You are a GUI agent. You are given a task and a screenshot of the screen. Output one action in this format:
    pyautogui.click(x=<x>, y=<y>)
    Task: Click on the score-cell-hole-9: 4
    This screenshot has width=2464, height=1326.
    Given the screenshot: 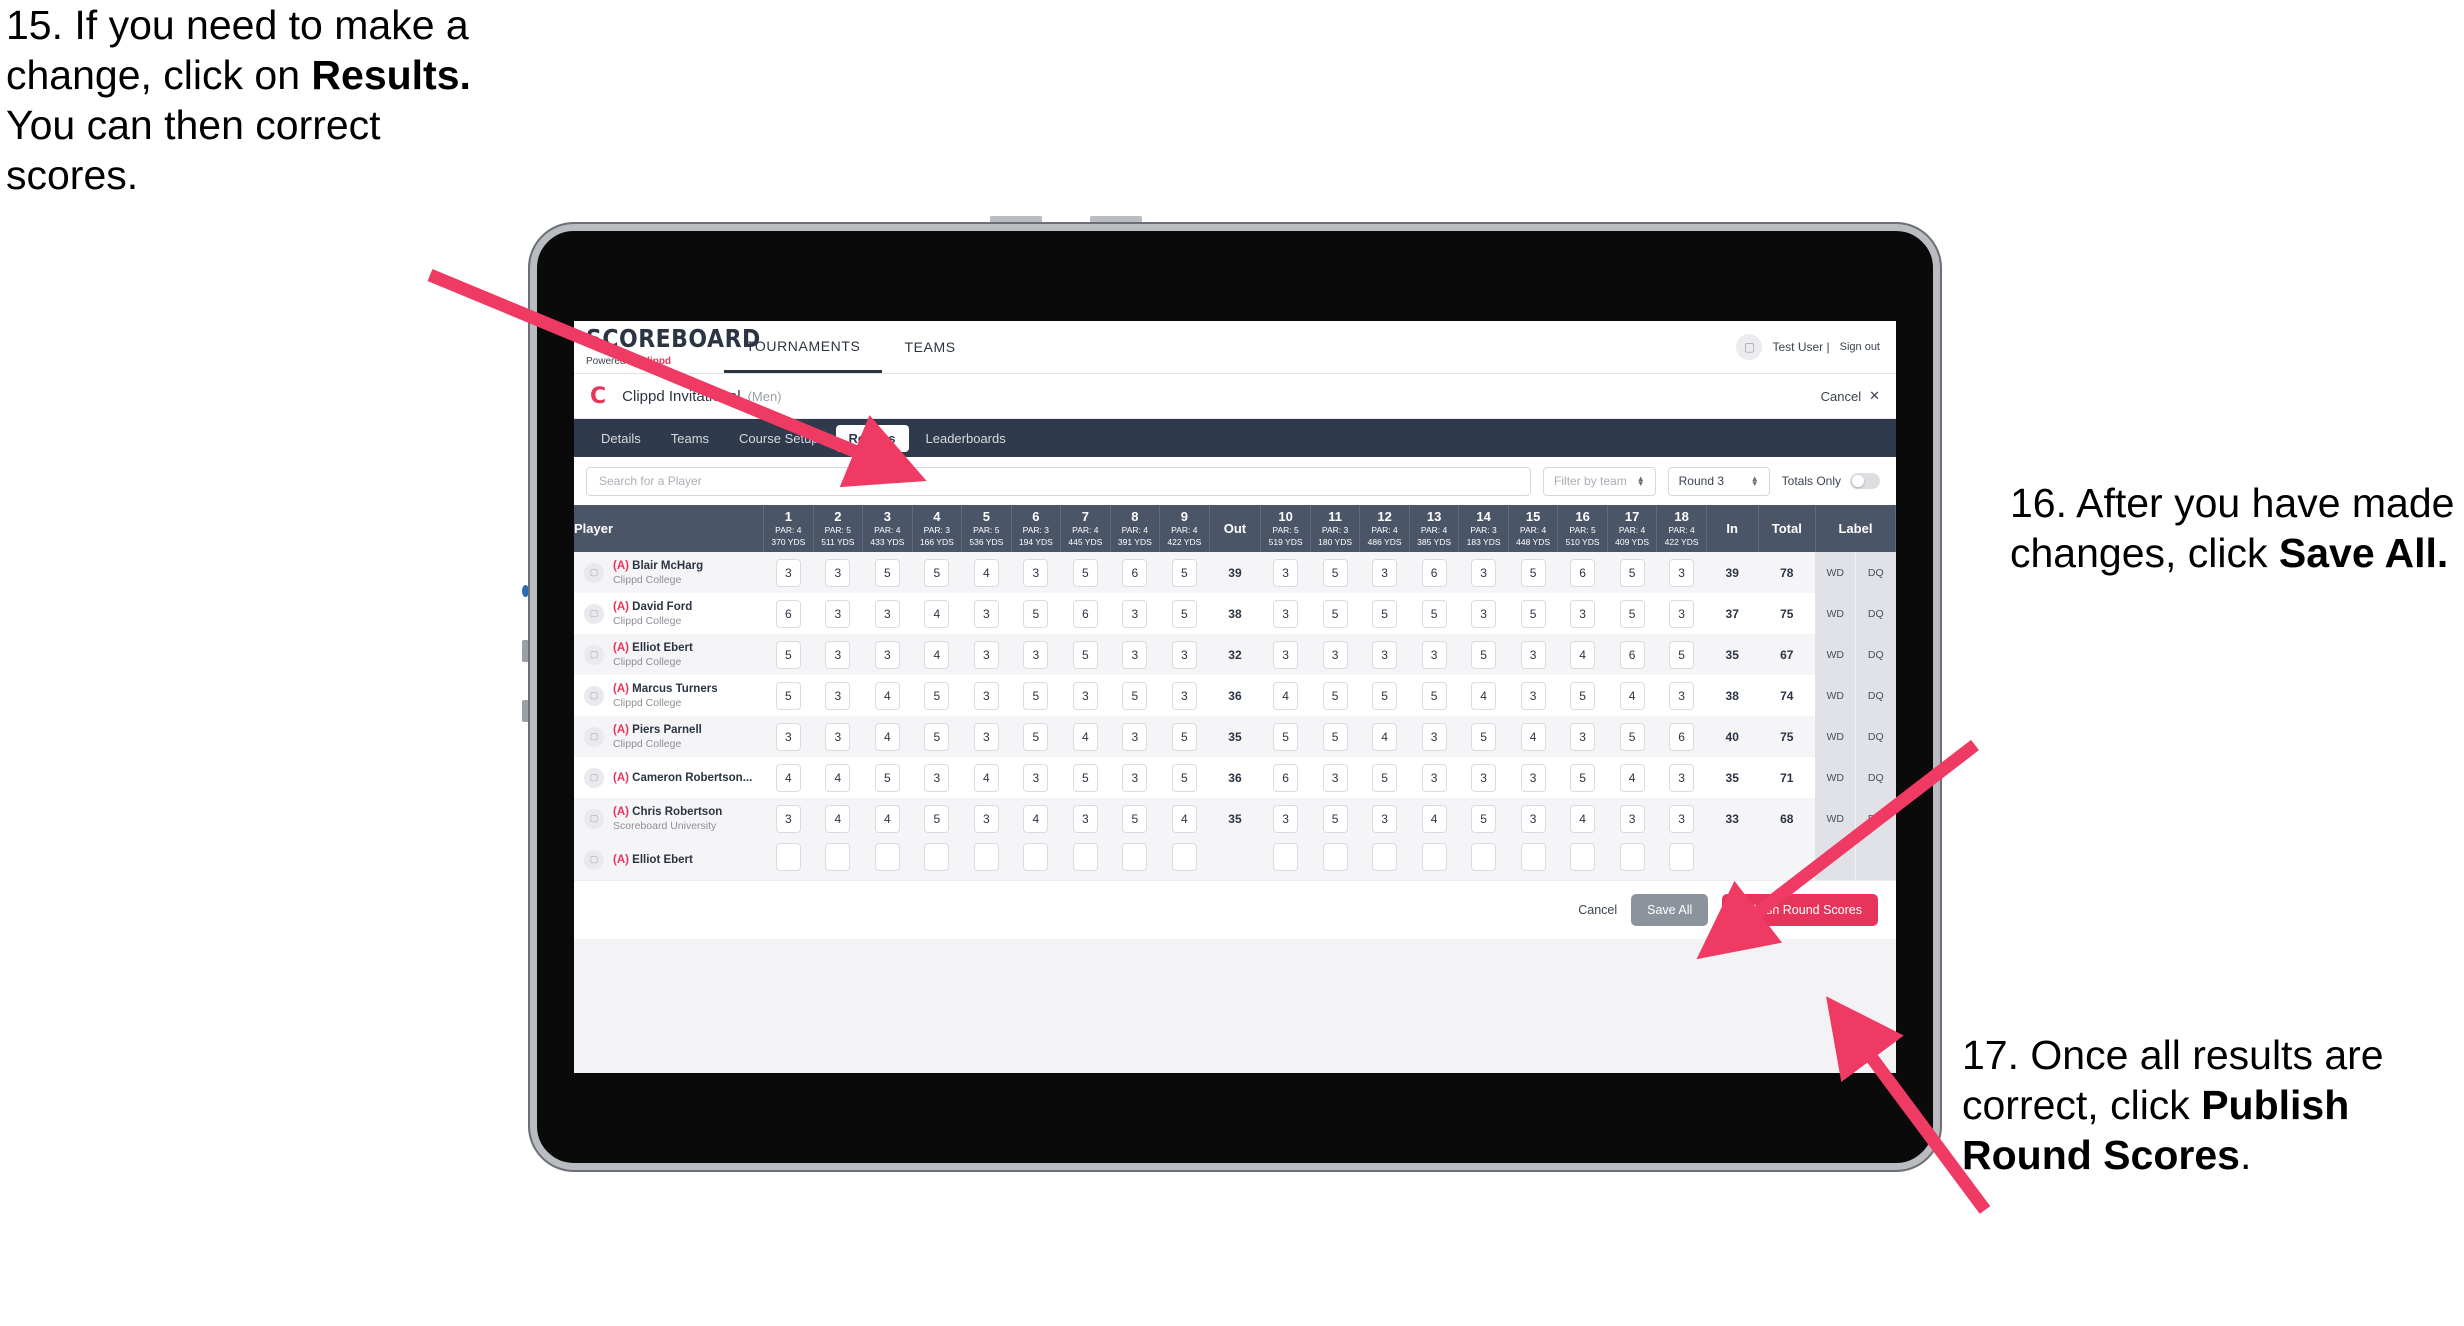 What is the action you would take?
    pyautogui.click(x=1185, y=818)
    